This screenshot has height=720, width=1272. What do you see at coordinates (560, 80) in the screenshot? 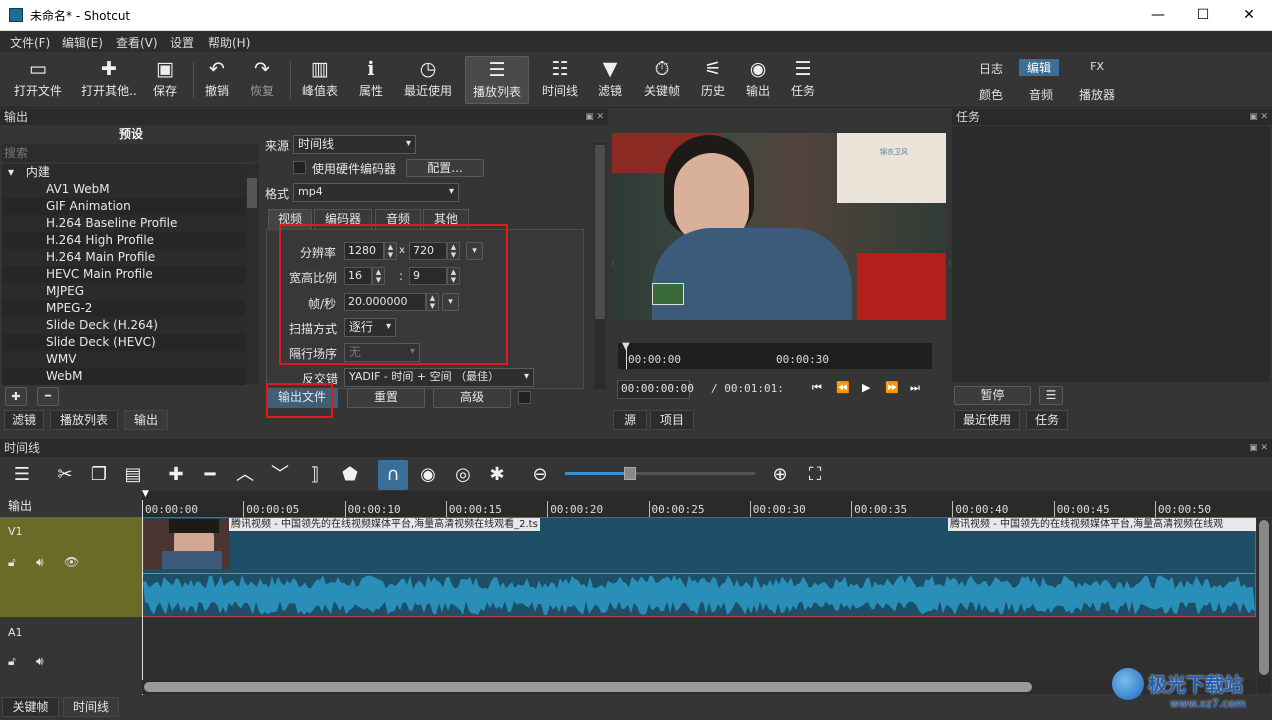
I see `timeline-button: ☷ 时间线` at bounding box center [560, 80].